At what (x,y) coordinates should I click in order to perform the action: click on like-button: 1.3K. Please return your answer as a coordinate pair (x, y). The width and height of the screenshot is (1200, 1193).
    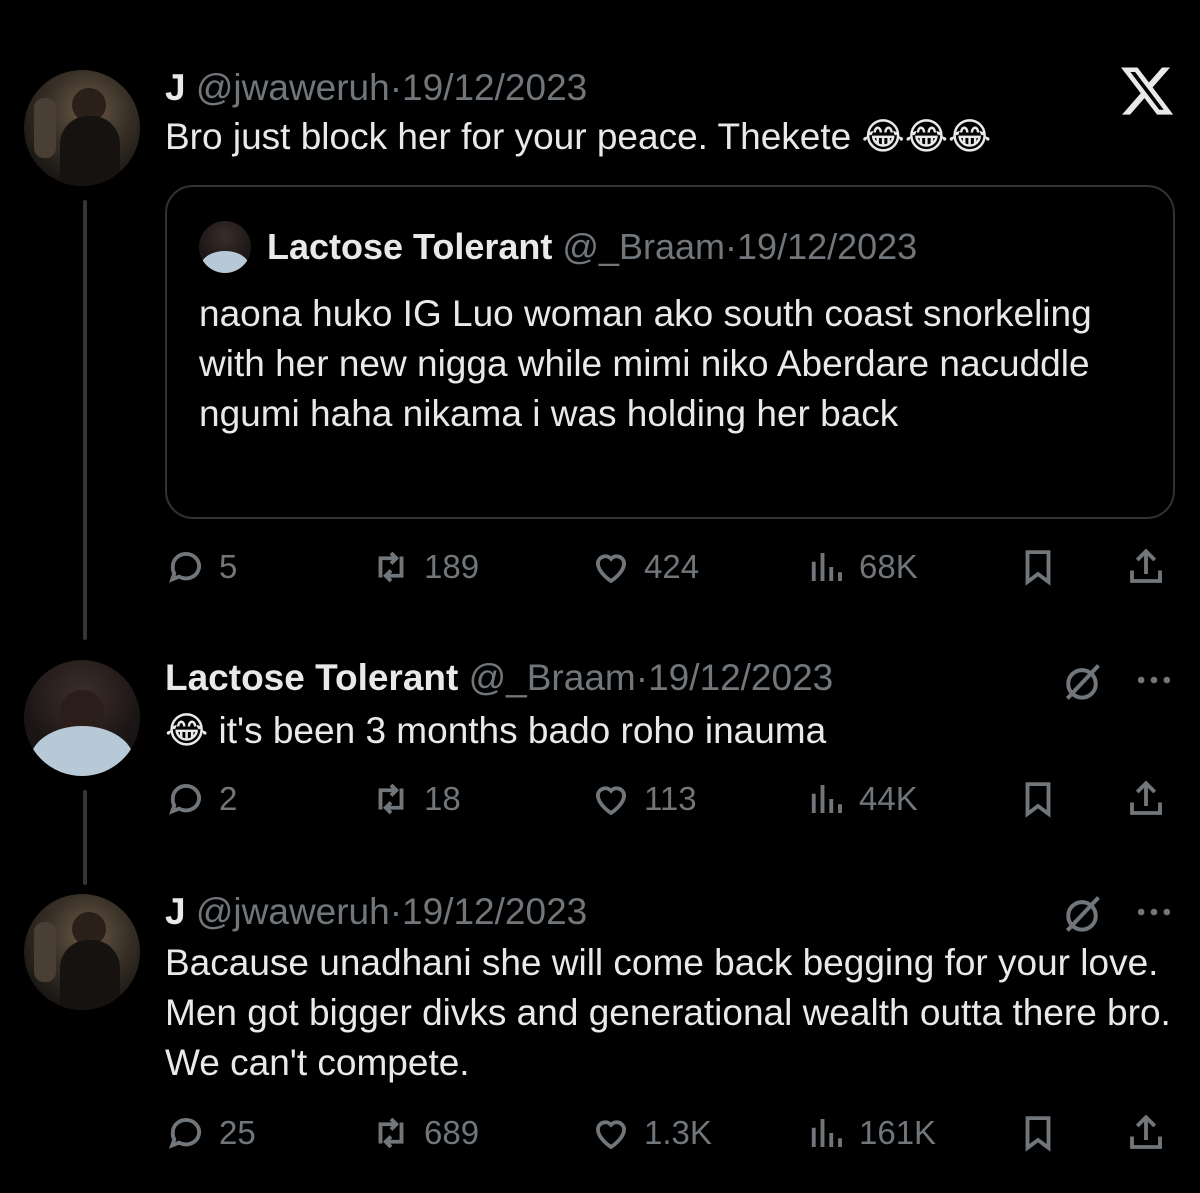
    Looking at the image, I should click on (651, 1133).